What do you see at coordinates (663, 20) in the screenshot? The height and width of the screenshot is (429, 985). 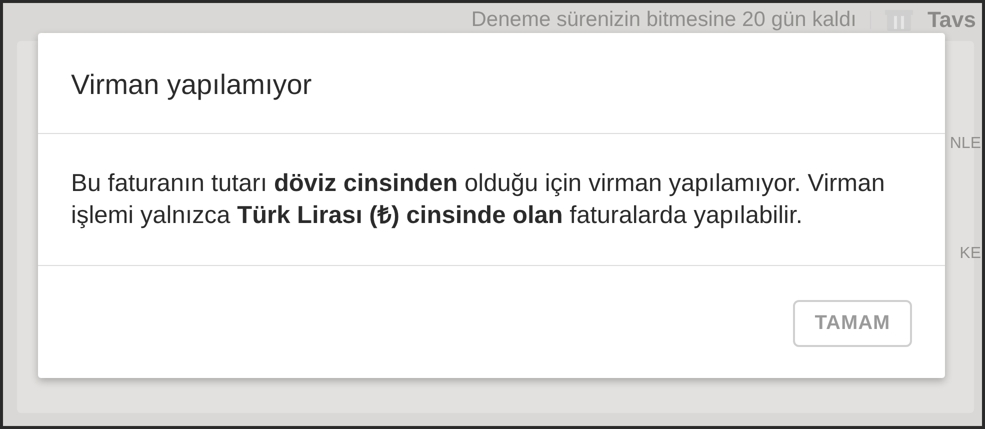 I see `trial-notice: Deneme sürenizin bitmesine 20 gün kaldı` at bounding box center [663, 20].